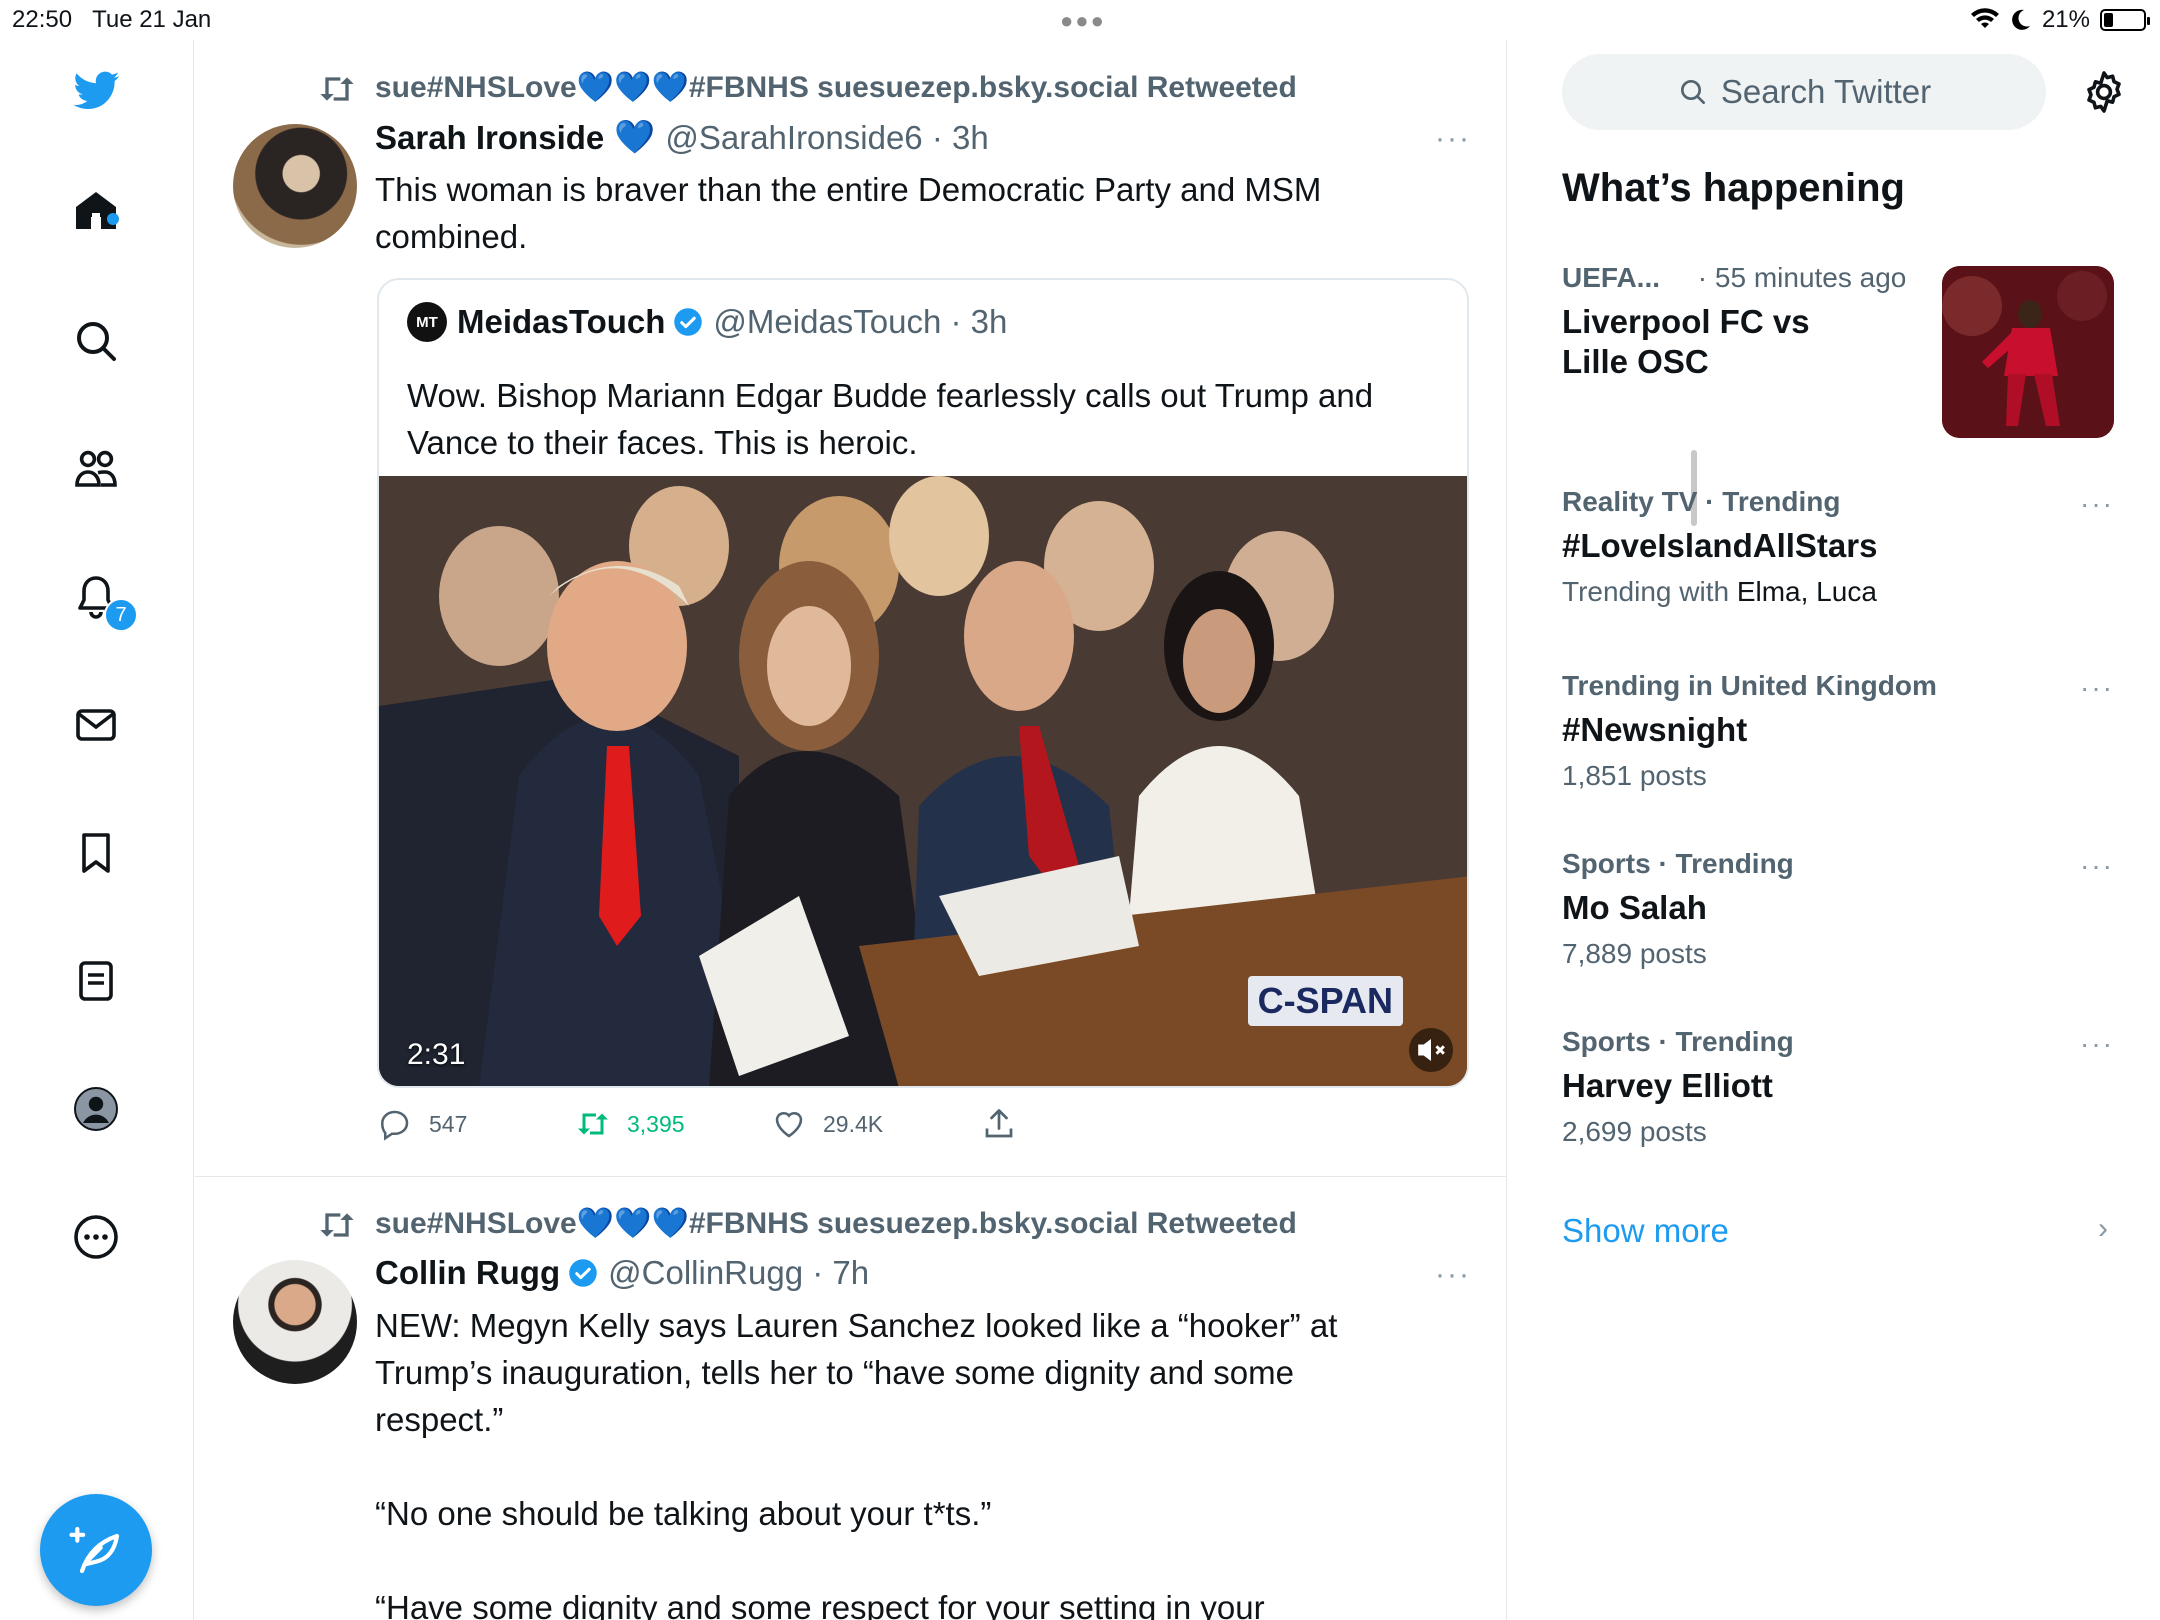 This screenshot has width=2160, height=1620. Describe the element at coordinates (394, 1125) in the screenshot. I see `reply-icon` at that location.